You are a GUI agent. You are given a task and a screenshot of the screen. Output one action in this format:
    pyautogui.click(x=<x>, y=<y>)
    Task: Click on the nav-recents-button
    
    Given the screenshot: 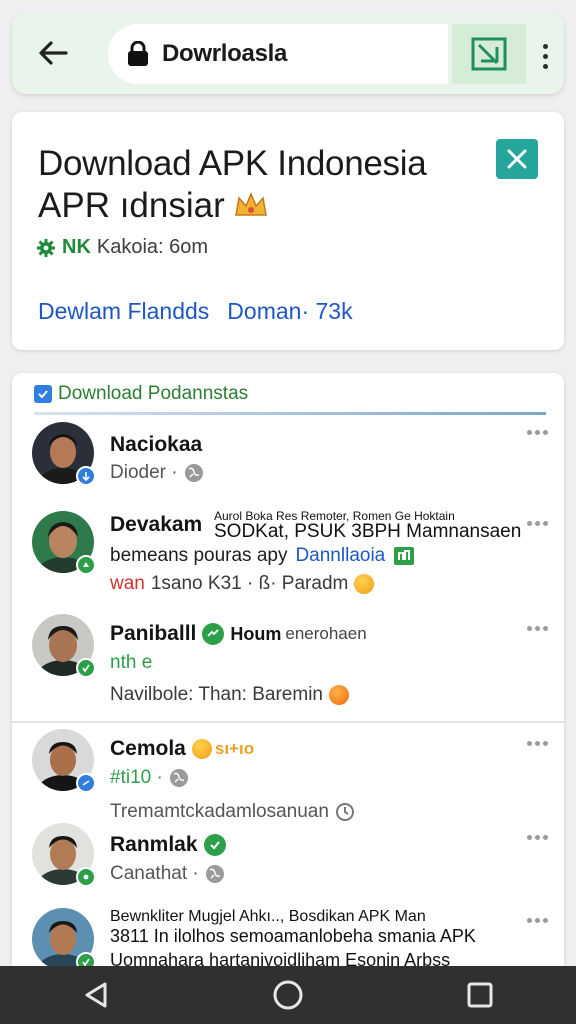 What is the action you would take?
    pyautogui.click(x=480, y=995)
    